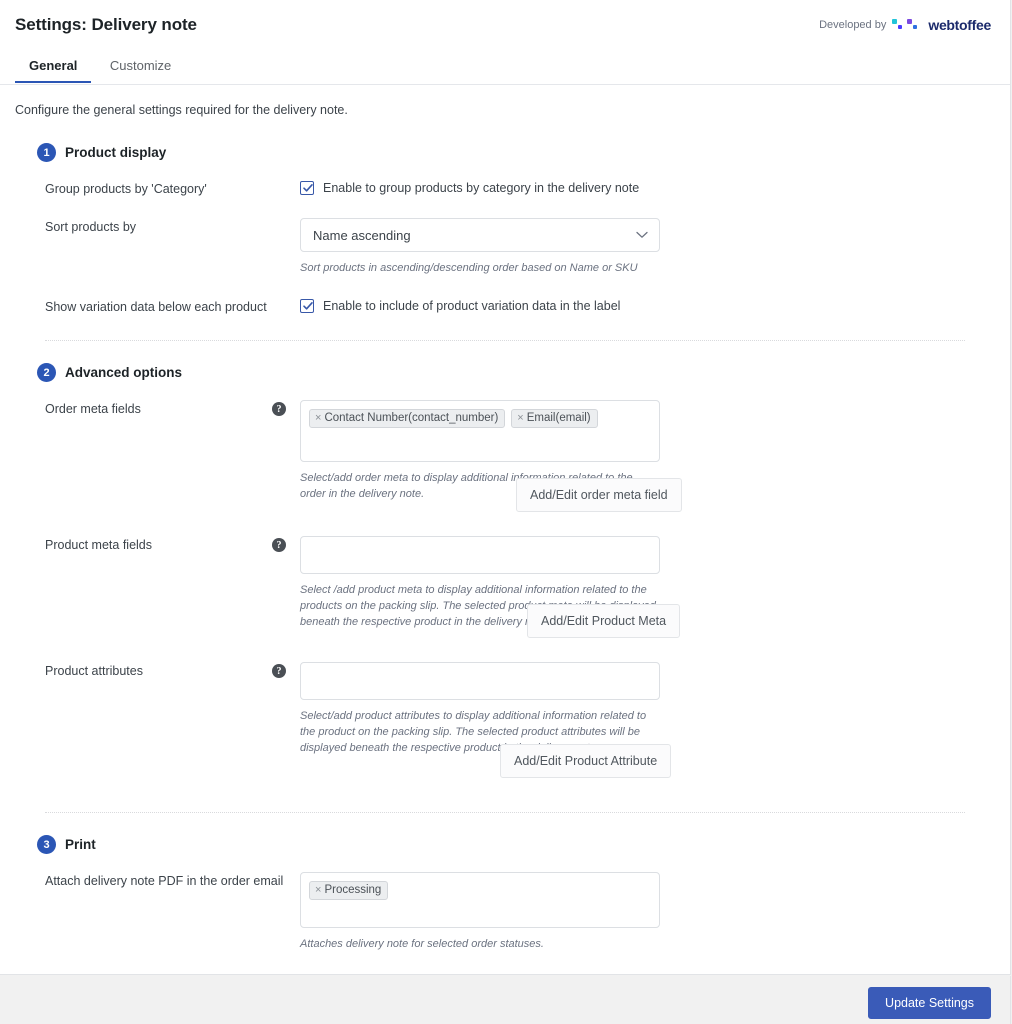  Describe the element at coordinates (642, 234) in the screenshot. I see `chevron-down-icon` at that location.